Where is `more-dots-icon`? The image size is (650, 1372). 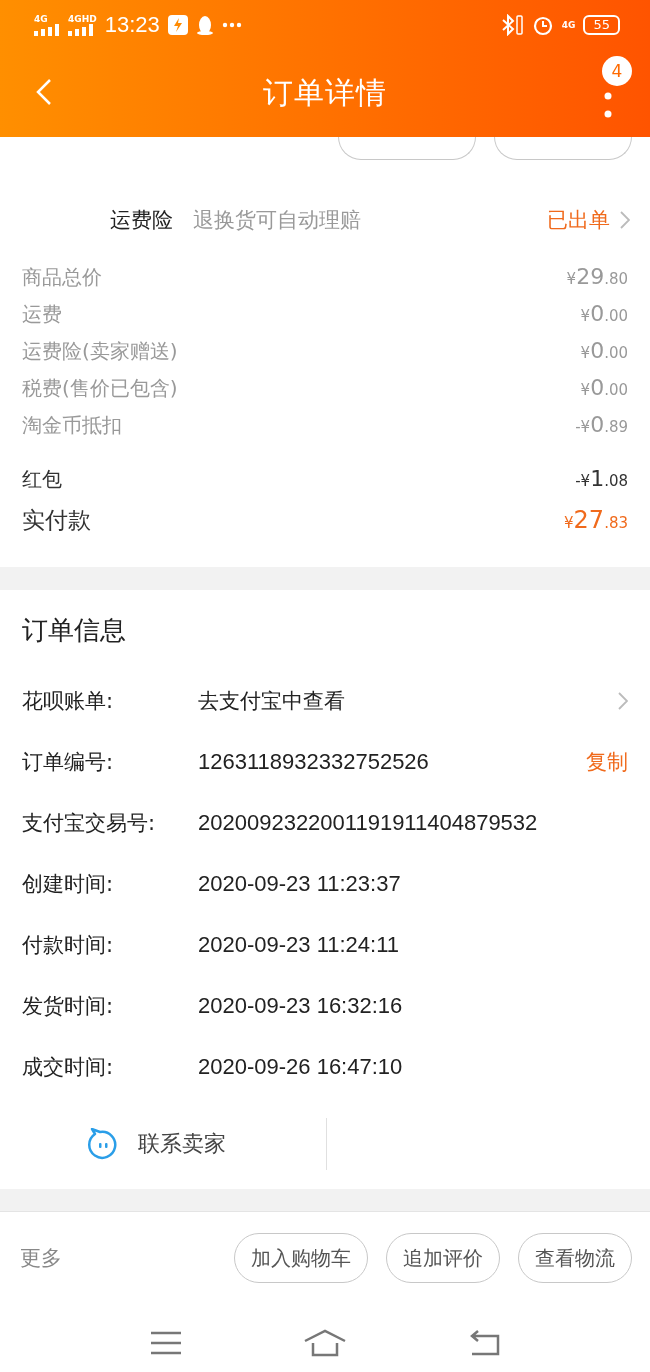 more-dots-icon is located at coordinates (231, 25).